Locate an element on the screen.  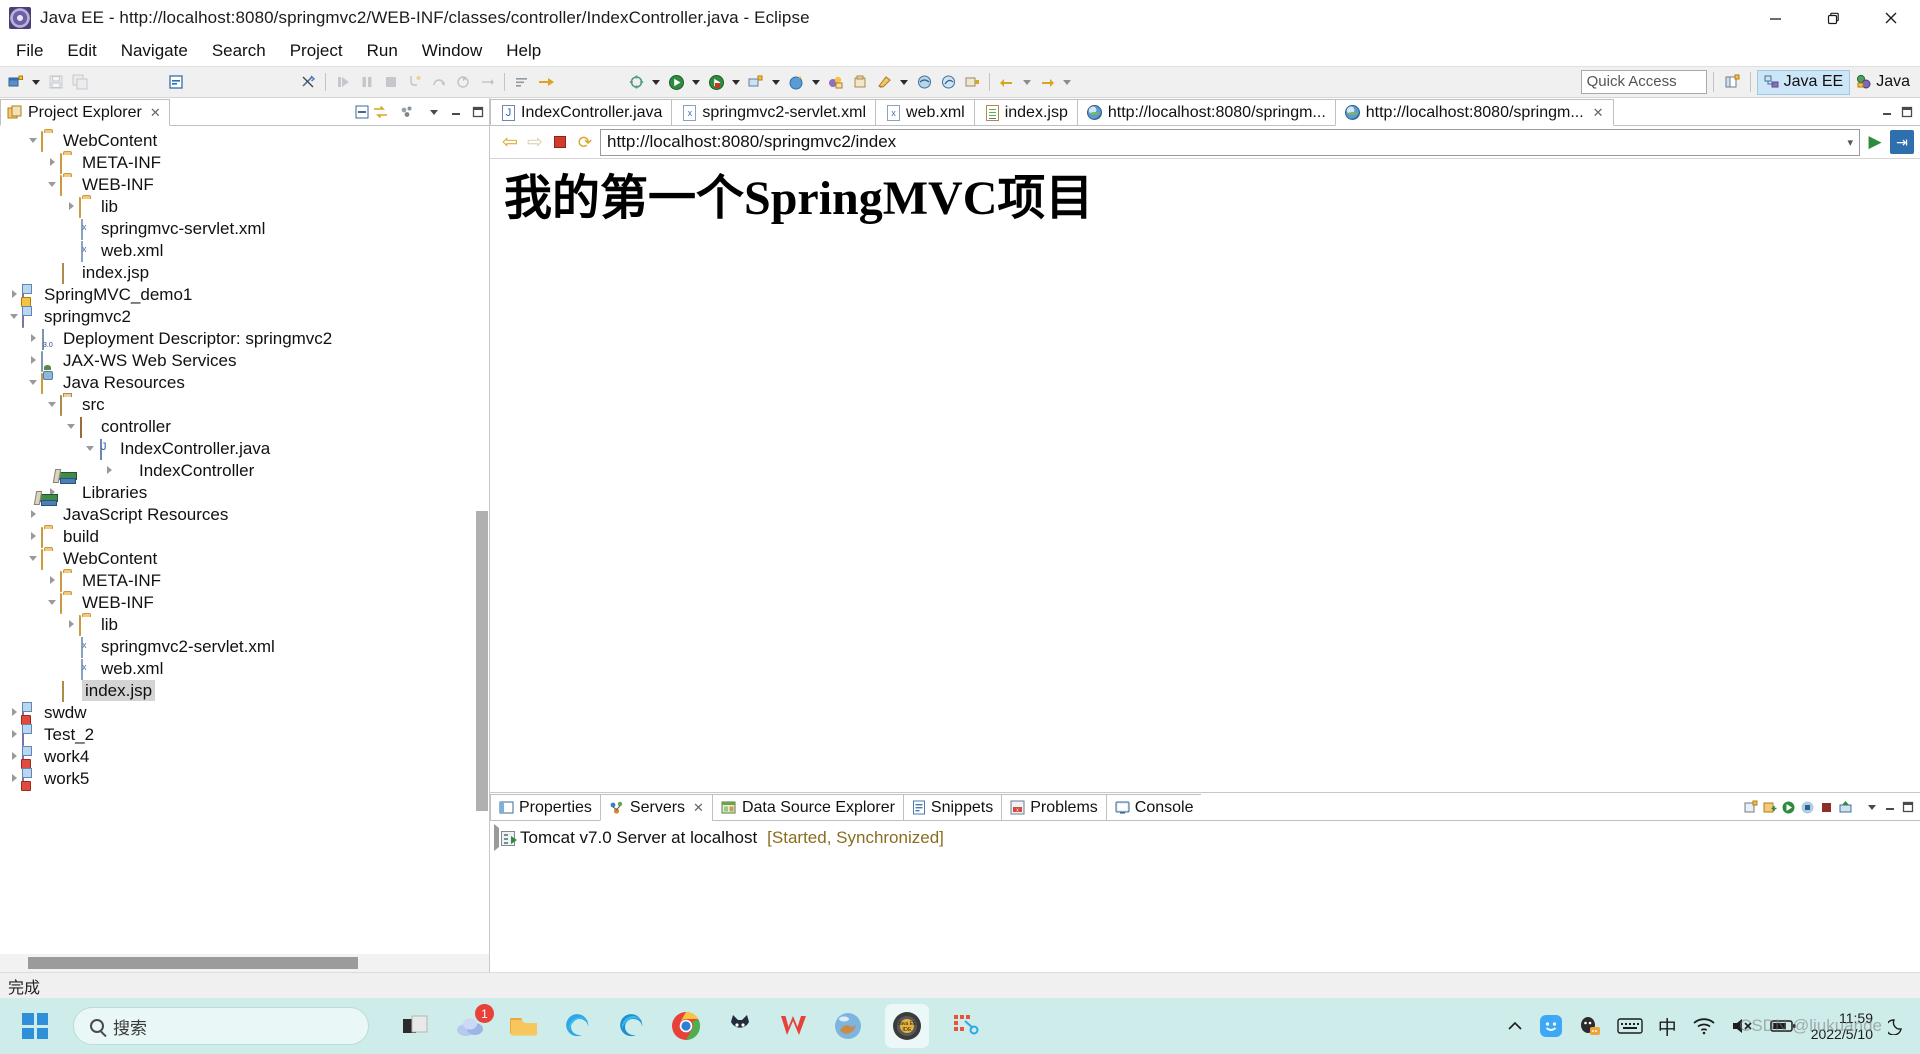
minimize-panel-icon is located at coordinates (1890, 807).